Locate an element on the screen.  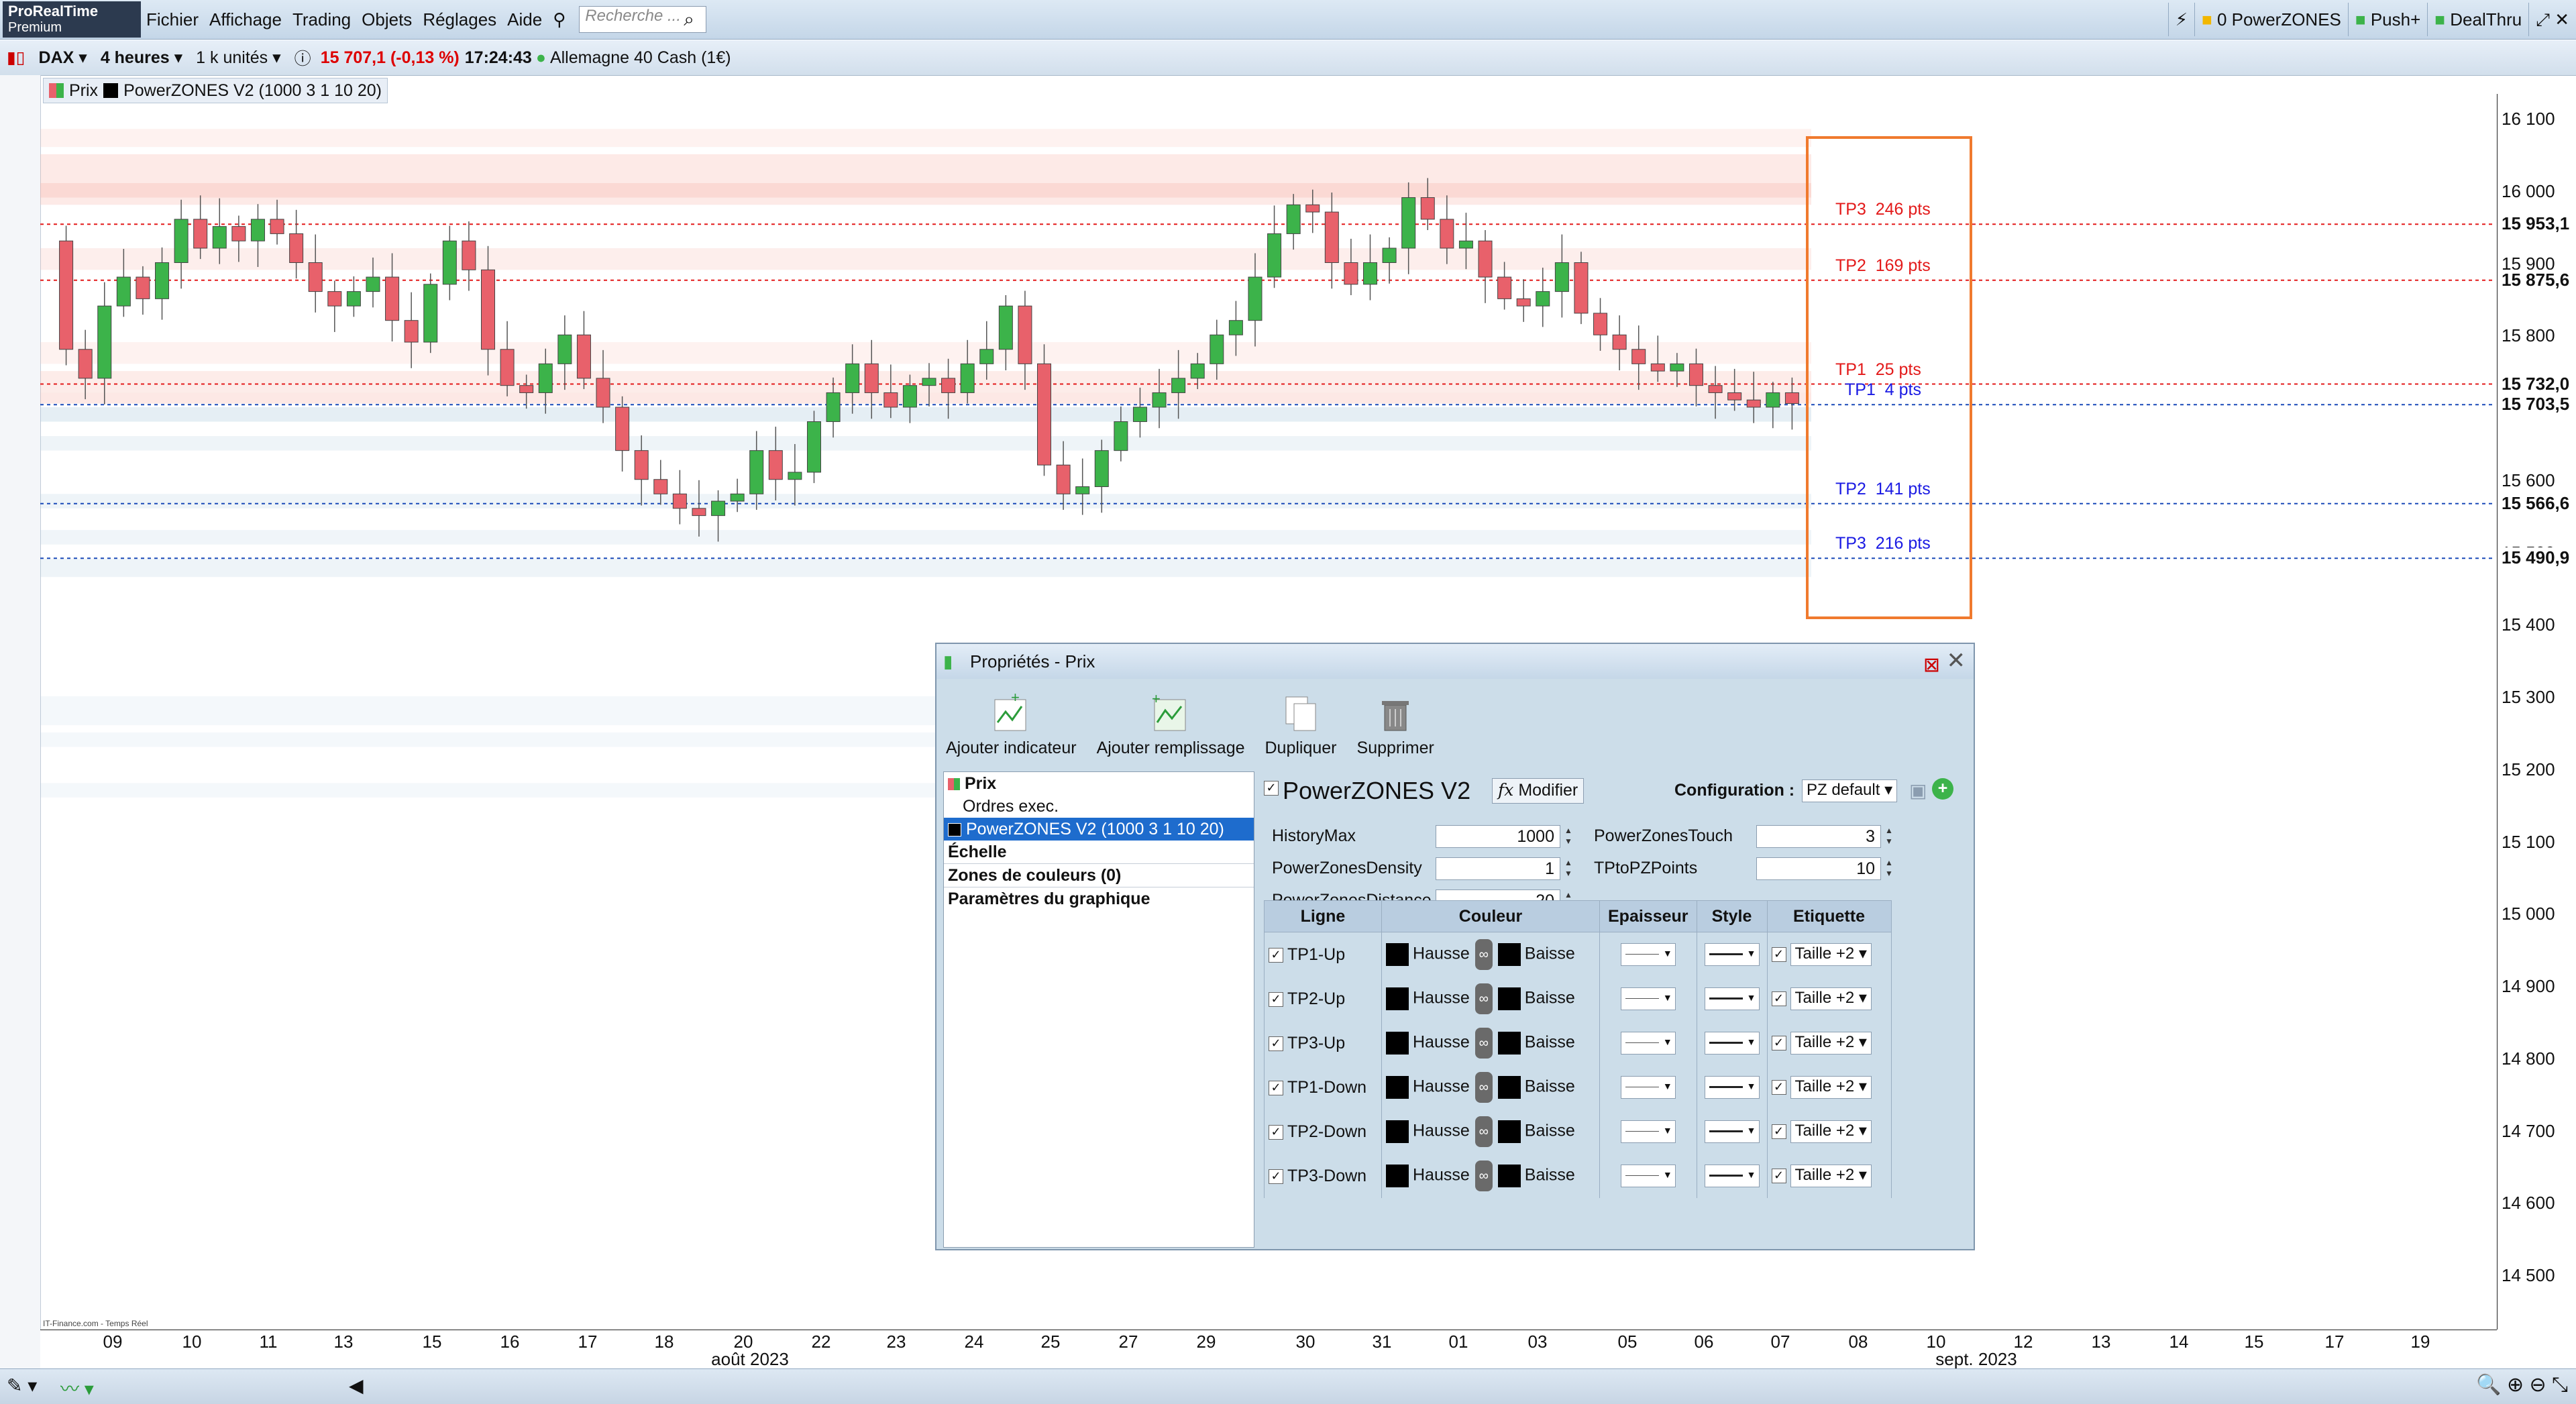
param-tptopz-spinner: ▲ ▼ is located at coordinates (1889, 868).